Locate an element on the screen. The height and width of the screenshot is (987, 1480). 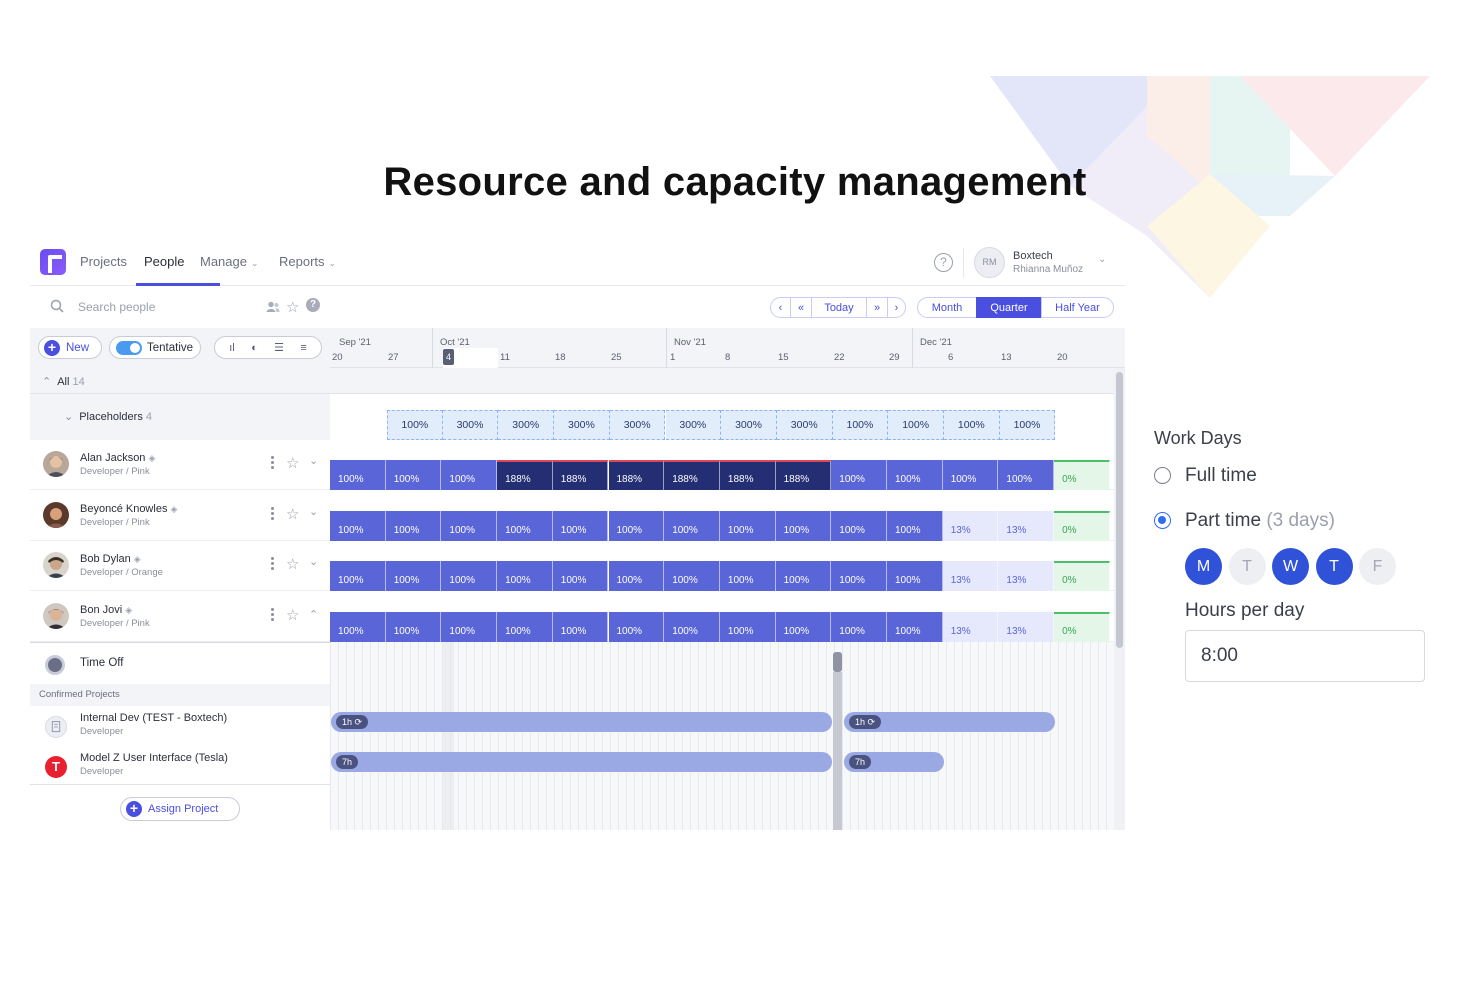
person-name: Alan Jackson is located at coordinates (112, 458).